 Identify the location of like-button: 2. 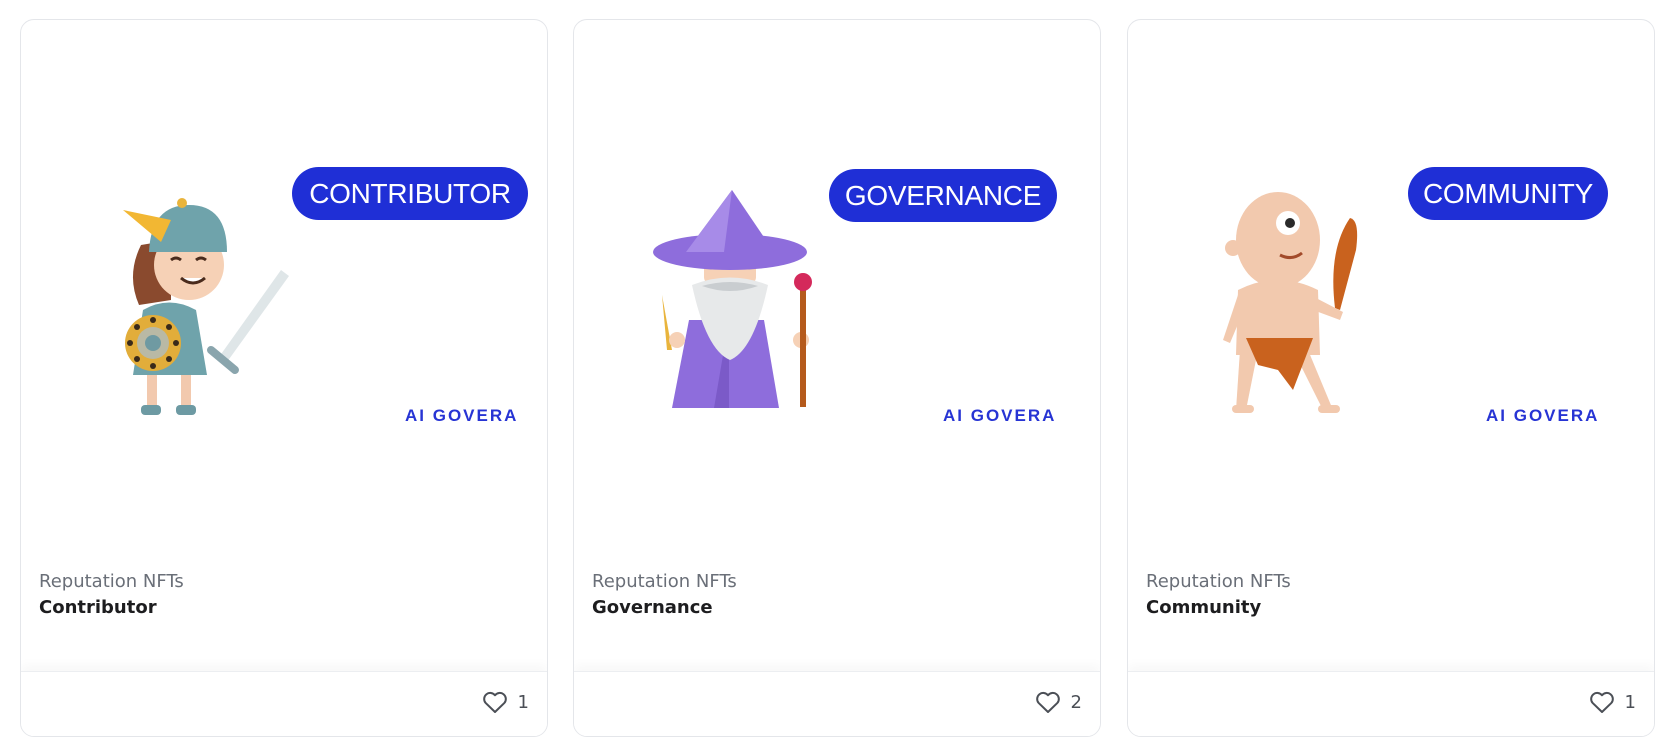
(1058, 702).